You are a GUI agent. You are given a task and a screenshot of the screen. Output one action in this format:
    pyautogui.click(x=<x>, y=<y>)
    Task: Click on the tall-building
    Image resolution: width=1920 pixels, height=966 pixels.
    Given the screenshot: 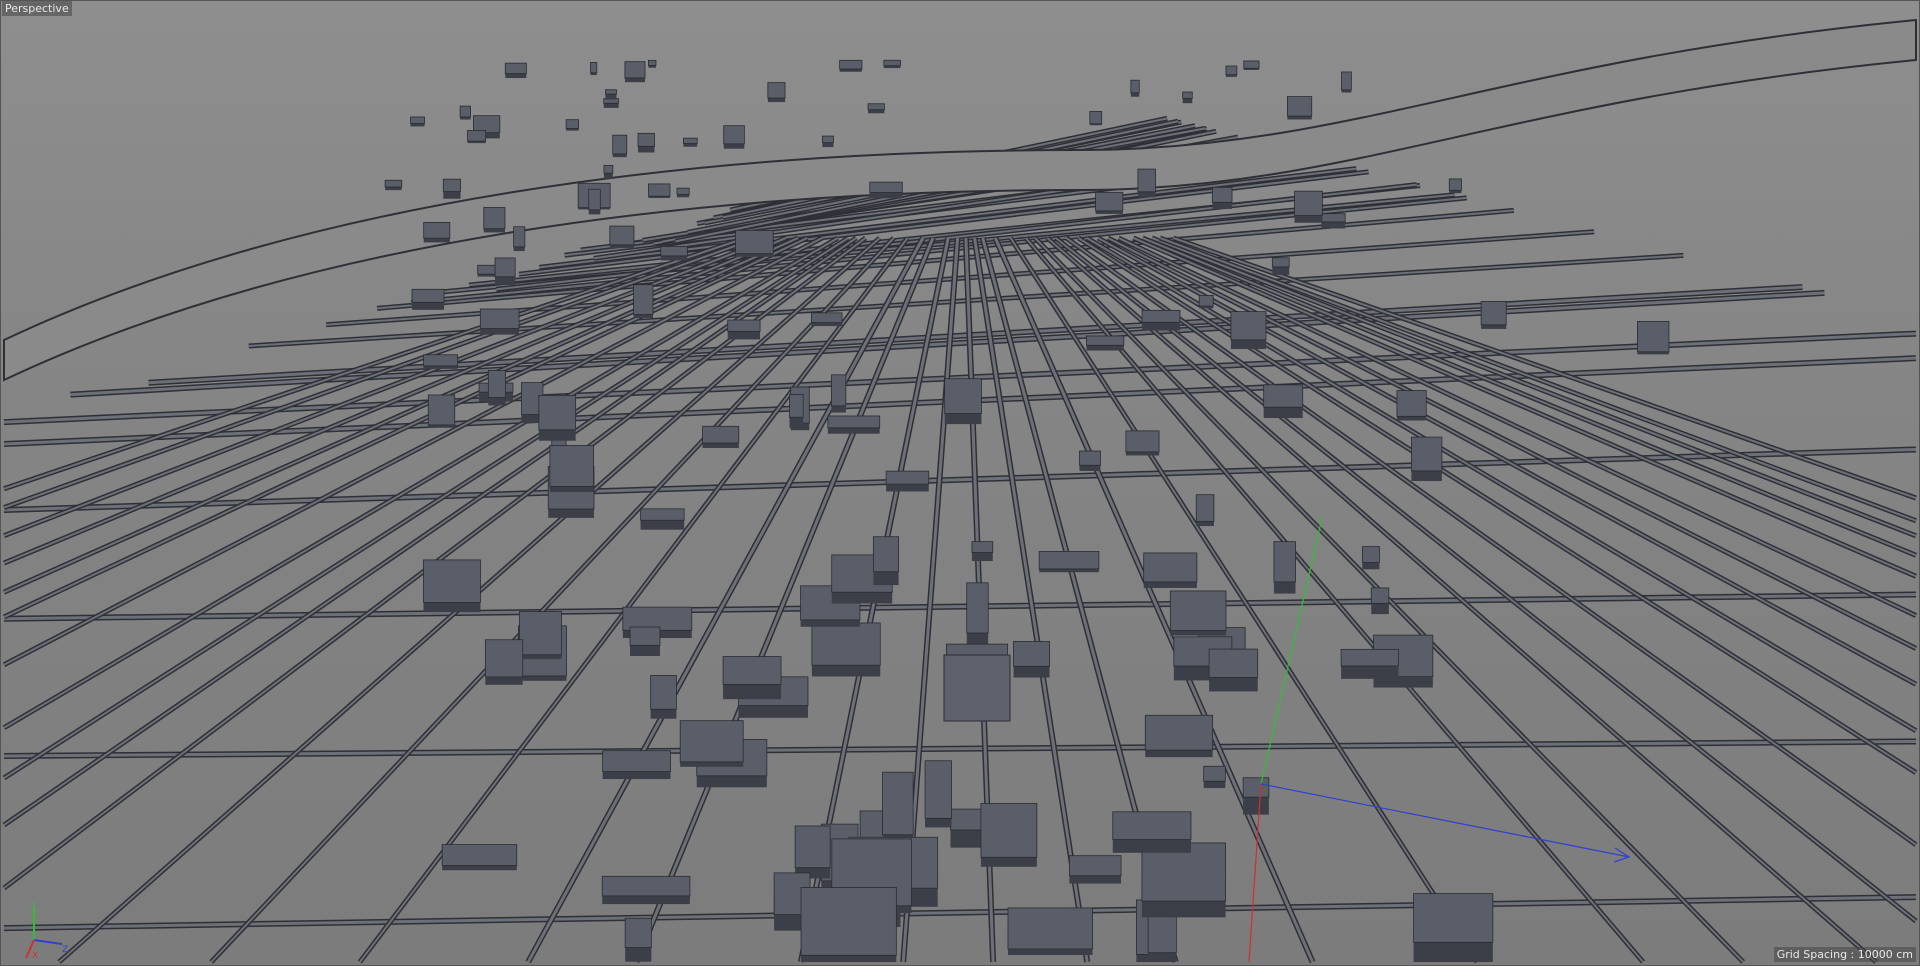 What is the action you would take?
    pyautogui.click(x=977, y=688)
    